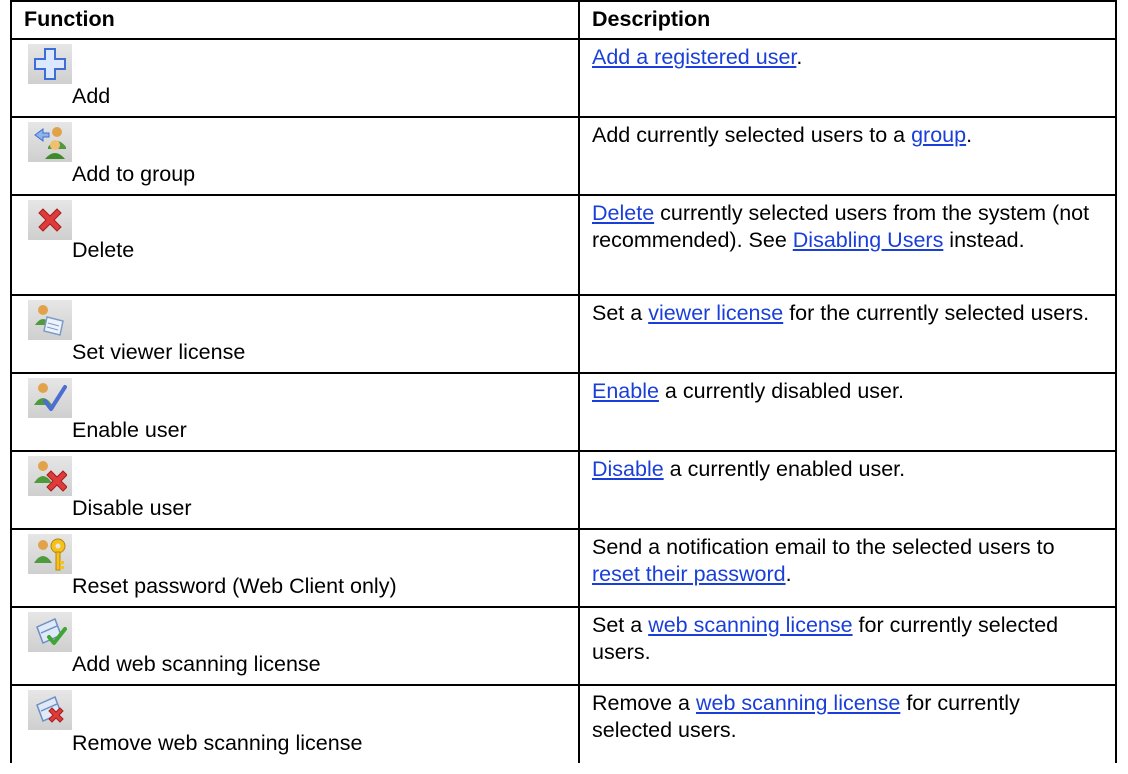 Image resolution: width=1128 pixels, height=774 pixels. What do you see at coordinates (50, 554) in the screenshot?
I see `reset-password-icon` at bounding box center [50, 554].